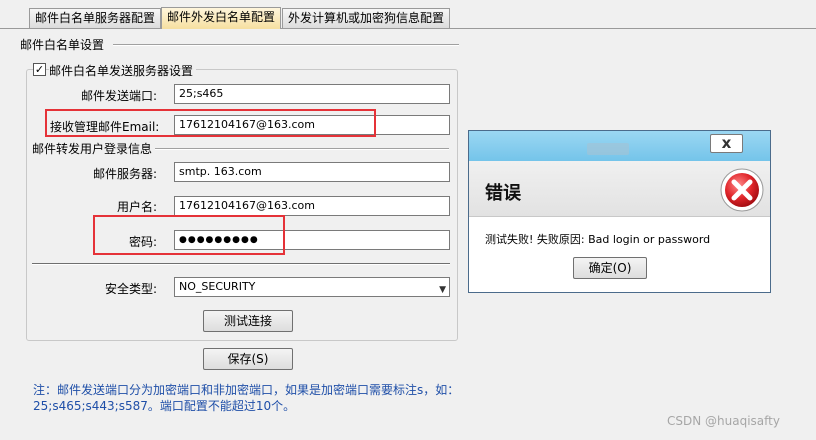 Image resolution: width=816 pixels, height=440 pixels. I want to click on username-label: 用户名:, so click(136, 207).